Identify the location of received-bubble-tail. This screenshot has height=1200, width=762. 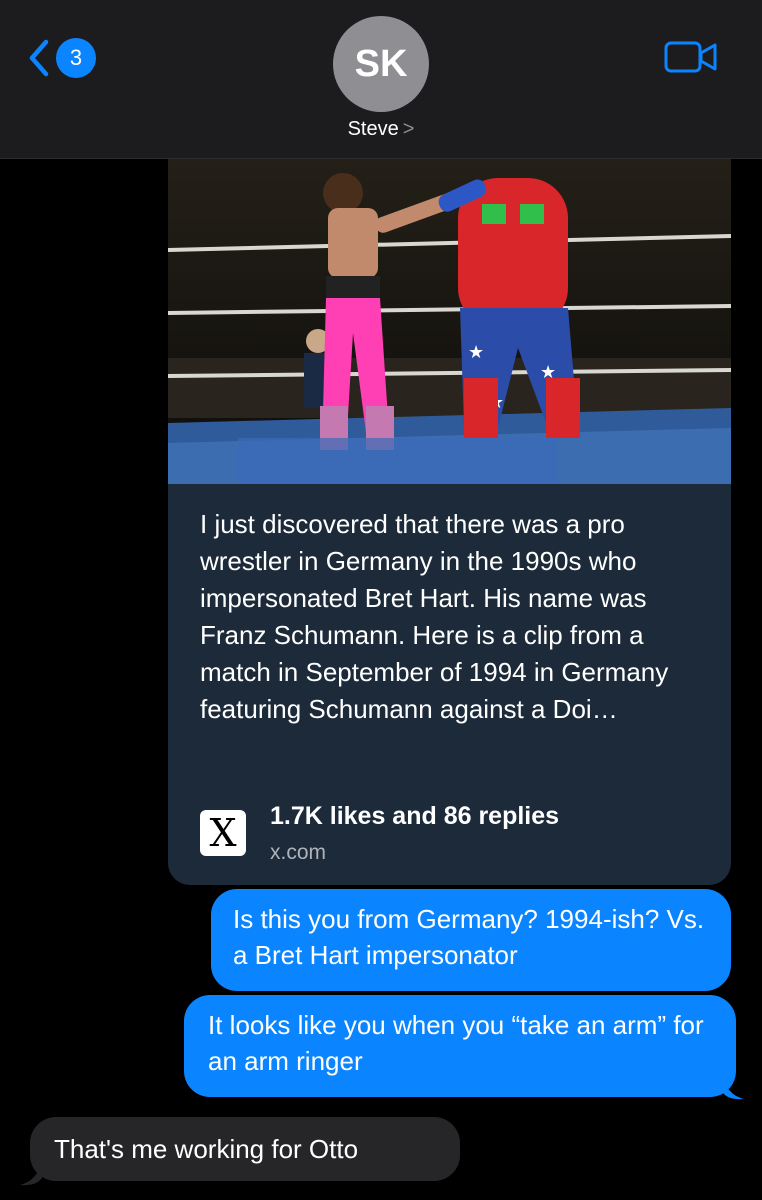
(31, 1174).